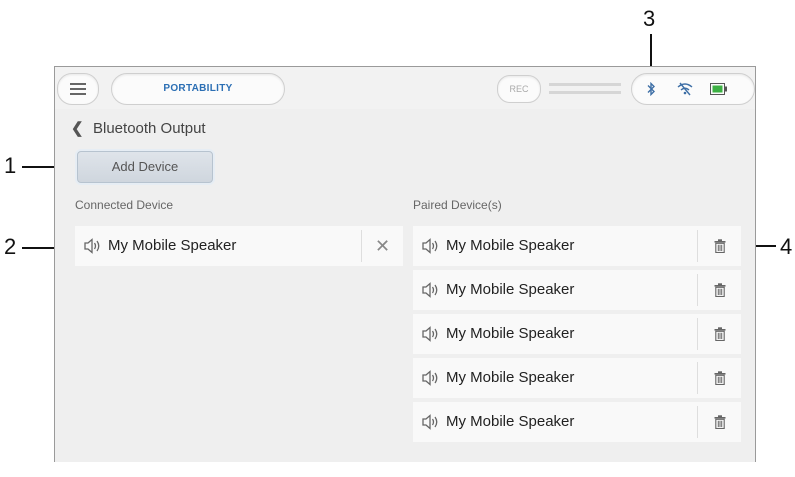  Describe the element at coordinates (457, 205) in the screenshot. I see `paired-devices-heading: Paired Device(s)` at that location.